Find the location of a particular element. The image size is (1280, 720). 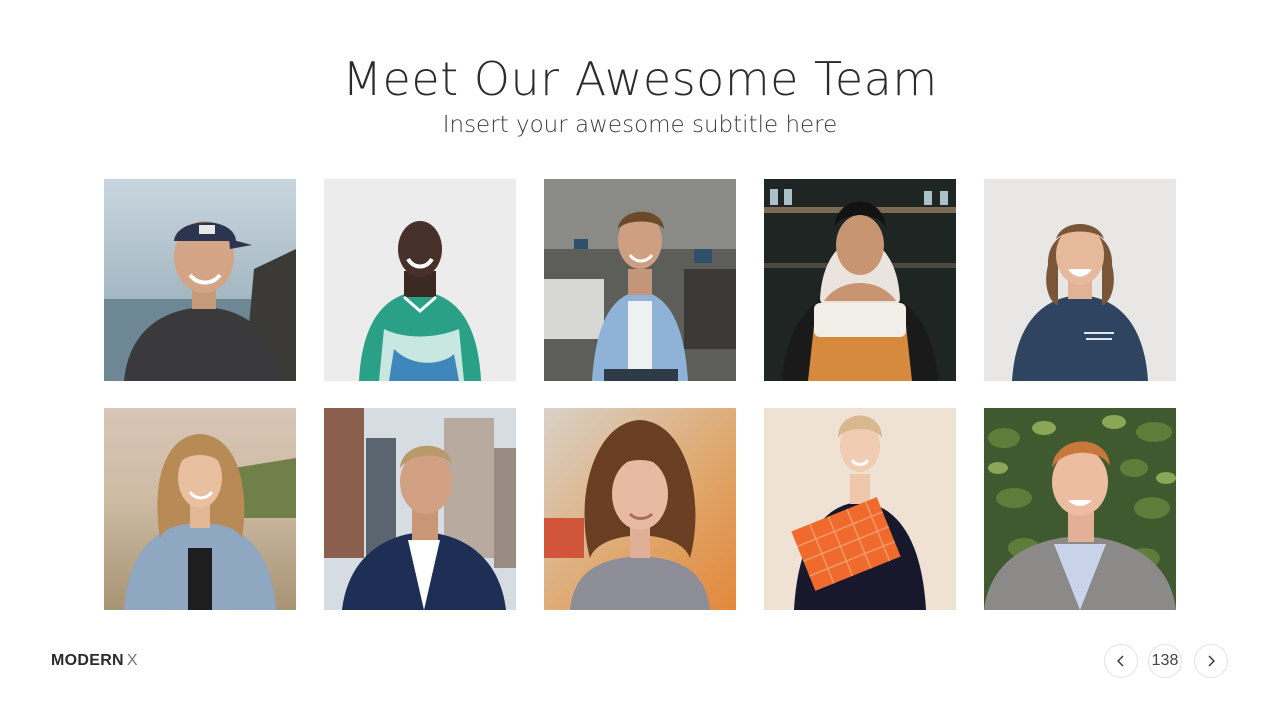

team-photo-man-in-jersey is located at coordinates (420, 280).